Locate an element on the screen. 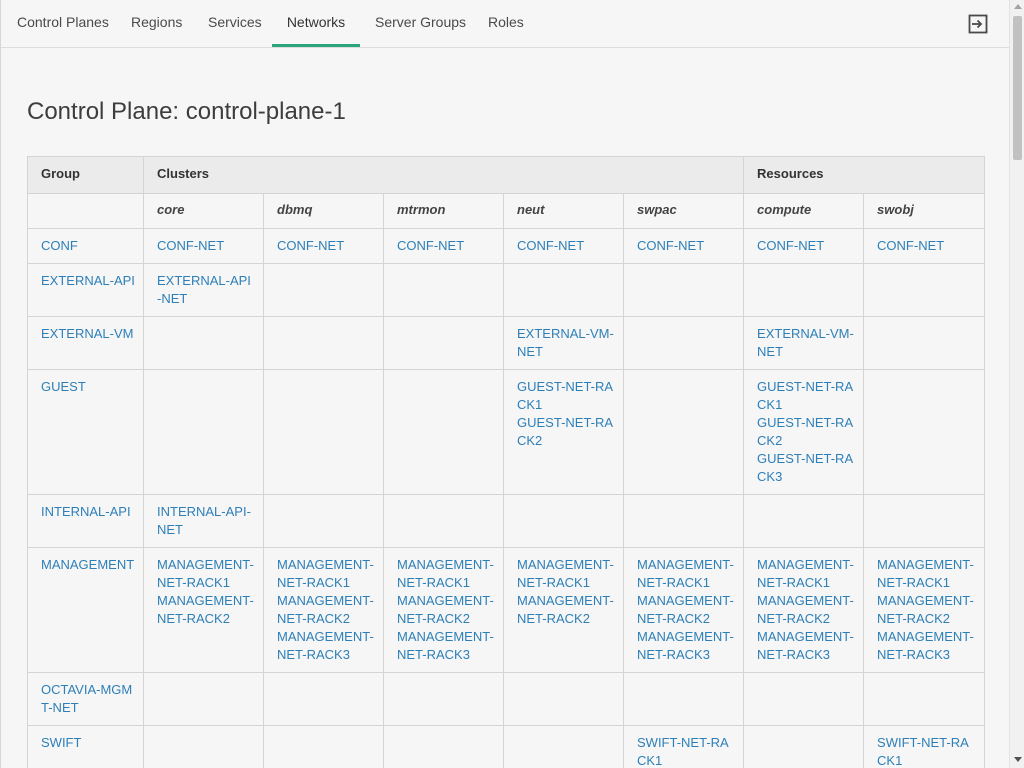  column-header-resources: Resources is located at coordinates (864, 175).